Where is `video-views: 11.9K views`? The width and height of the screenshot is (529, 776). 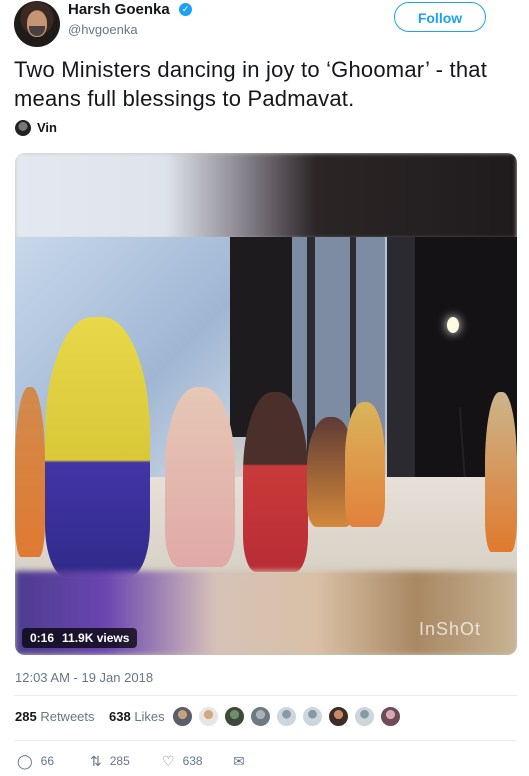 video-views: 11.9K views is located at coordinates (96, 638).